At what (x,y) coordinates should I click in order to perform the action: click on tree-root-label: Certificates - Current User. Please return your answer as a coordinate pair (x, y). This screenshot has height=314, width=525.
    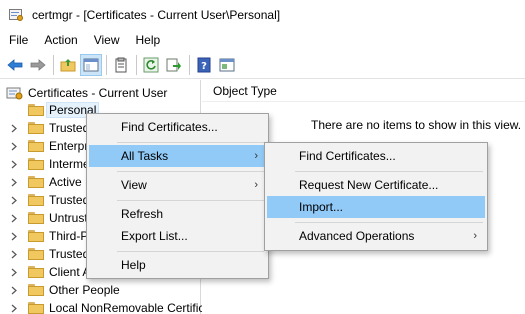
    Looking at the image, I should click on (98, 93).